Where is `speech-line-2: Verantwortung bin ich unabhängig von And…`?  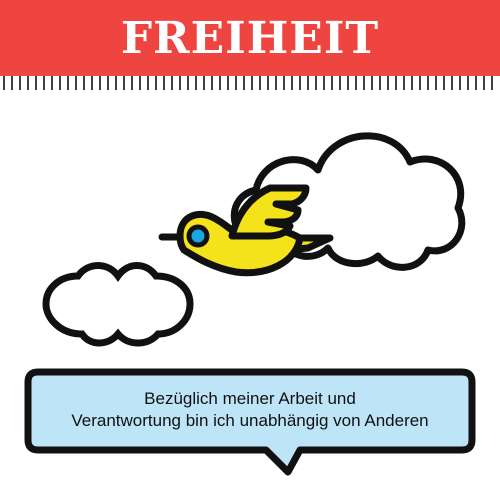 speech-line-2: Verantwortung bin ich unabhängig von And… is located at coordinates (250, 420).